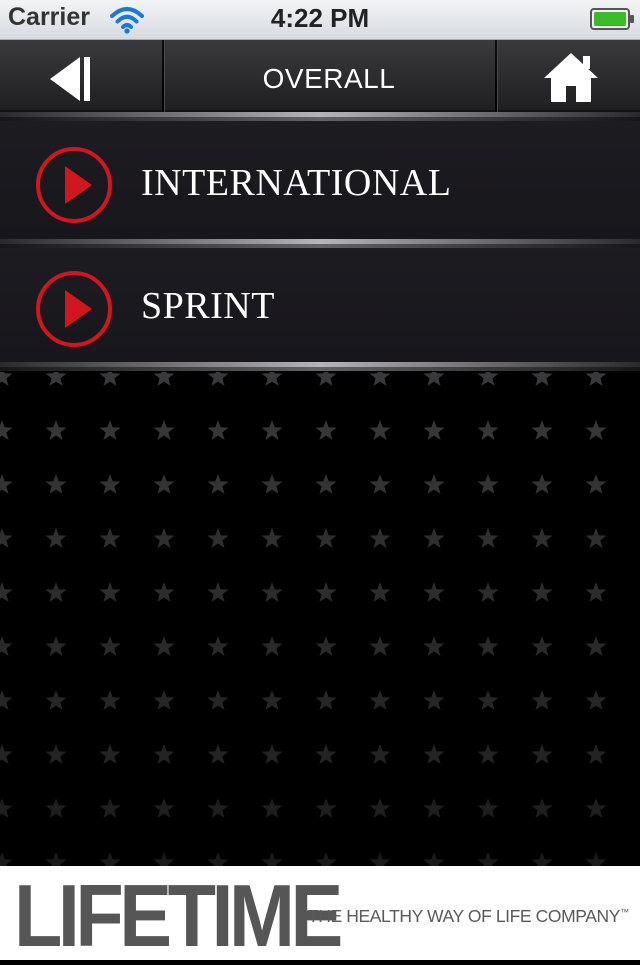 This screenshot has width=640, height=965. I want to click on footer-tagline: THE HEALTHY WAY OF LIFE COMPANY™, so click(468, 916).